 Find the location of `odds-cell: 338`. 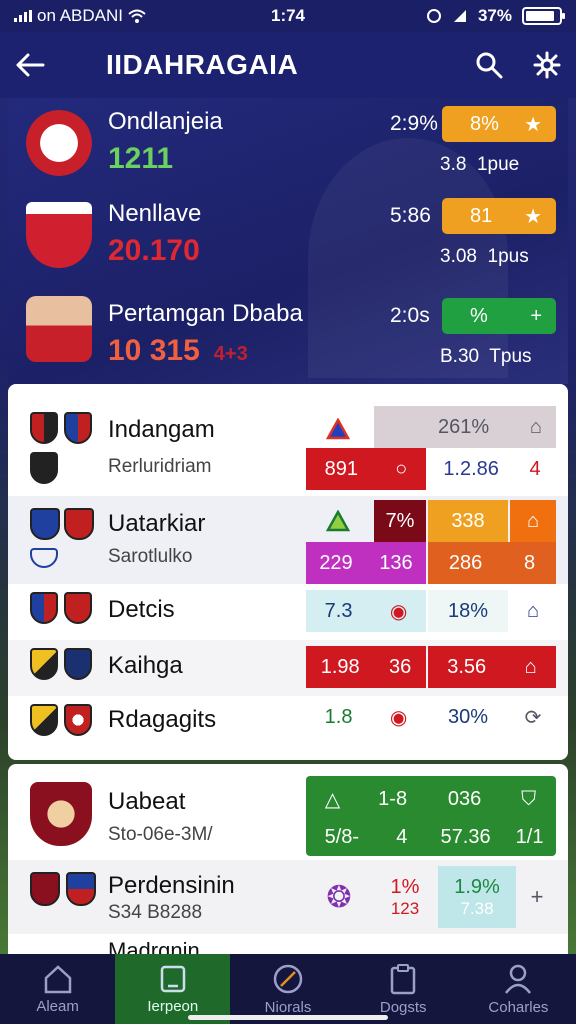

odds-cell: 338 is located at coordinates (468, 521).